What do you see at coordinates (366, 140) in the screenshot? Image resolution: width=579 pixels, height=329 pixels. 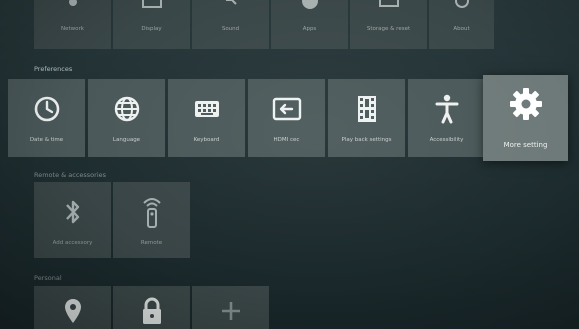 I see `tile-label: Play back settings` at bounding box center [366, 140].